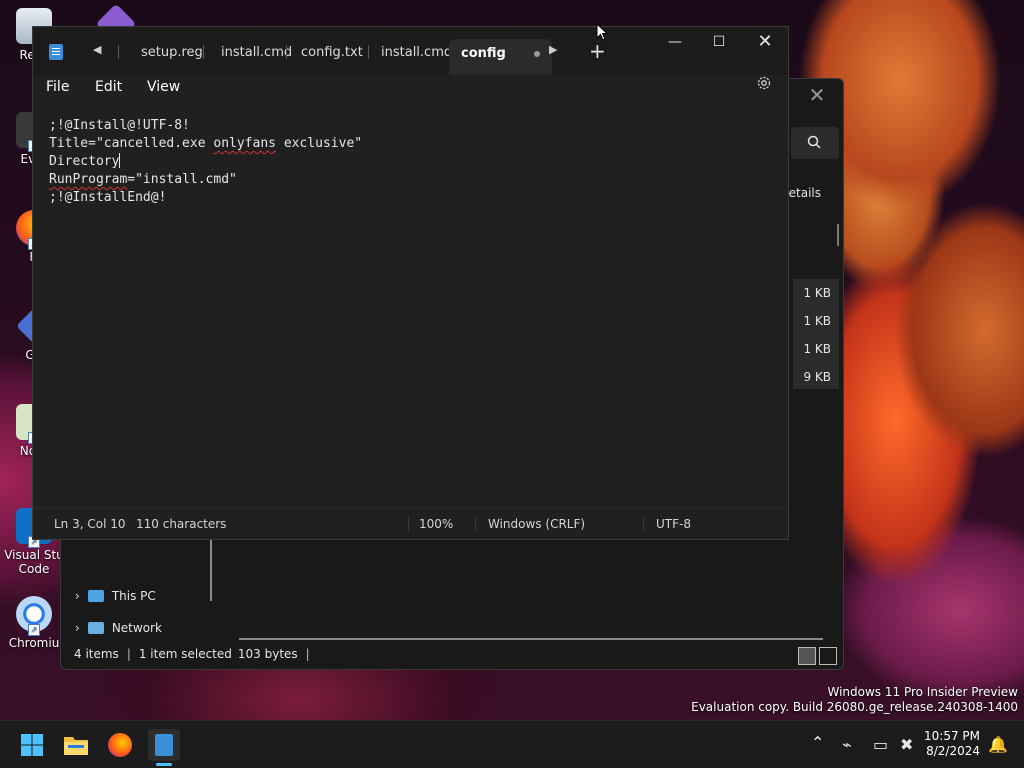 This screenshot has width=1024, height=768. I want to click on item-count: 4 items, so click(96, 654).